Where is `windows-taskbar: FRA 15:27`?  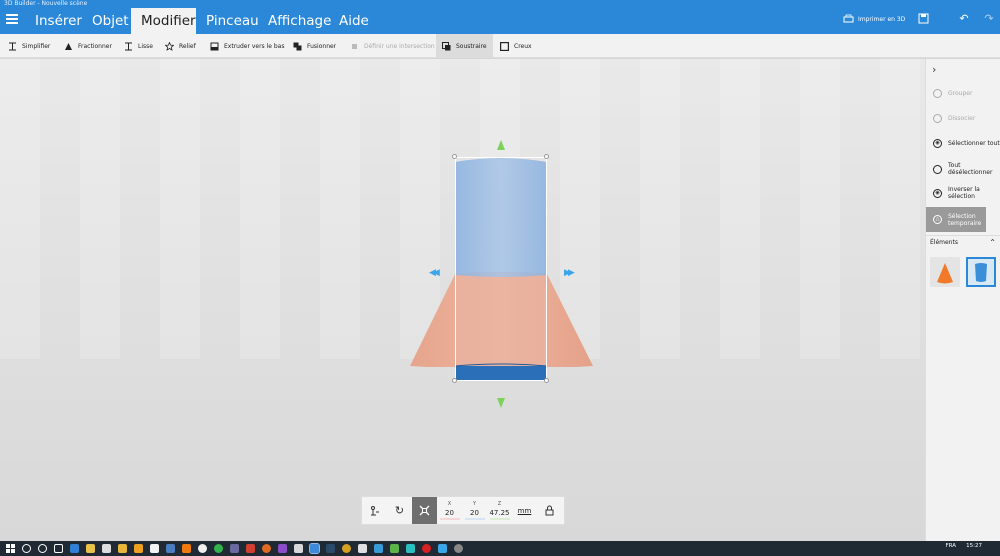 windows-taskbar: FRA 15:27 is located at coordinates (500, 548).